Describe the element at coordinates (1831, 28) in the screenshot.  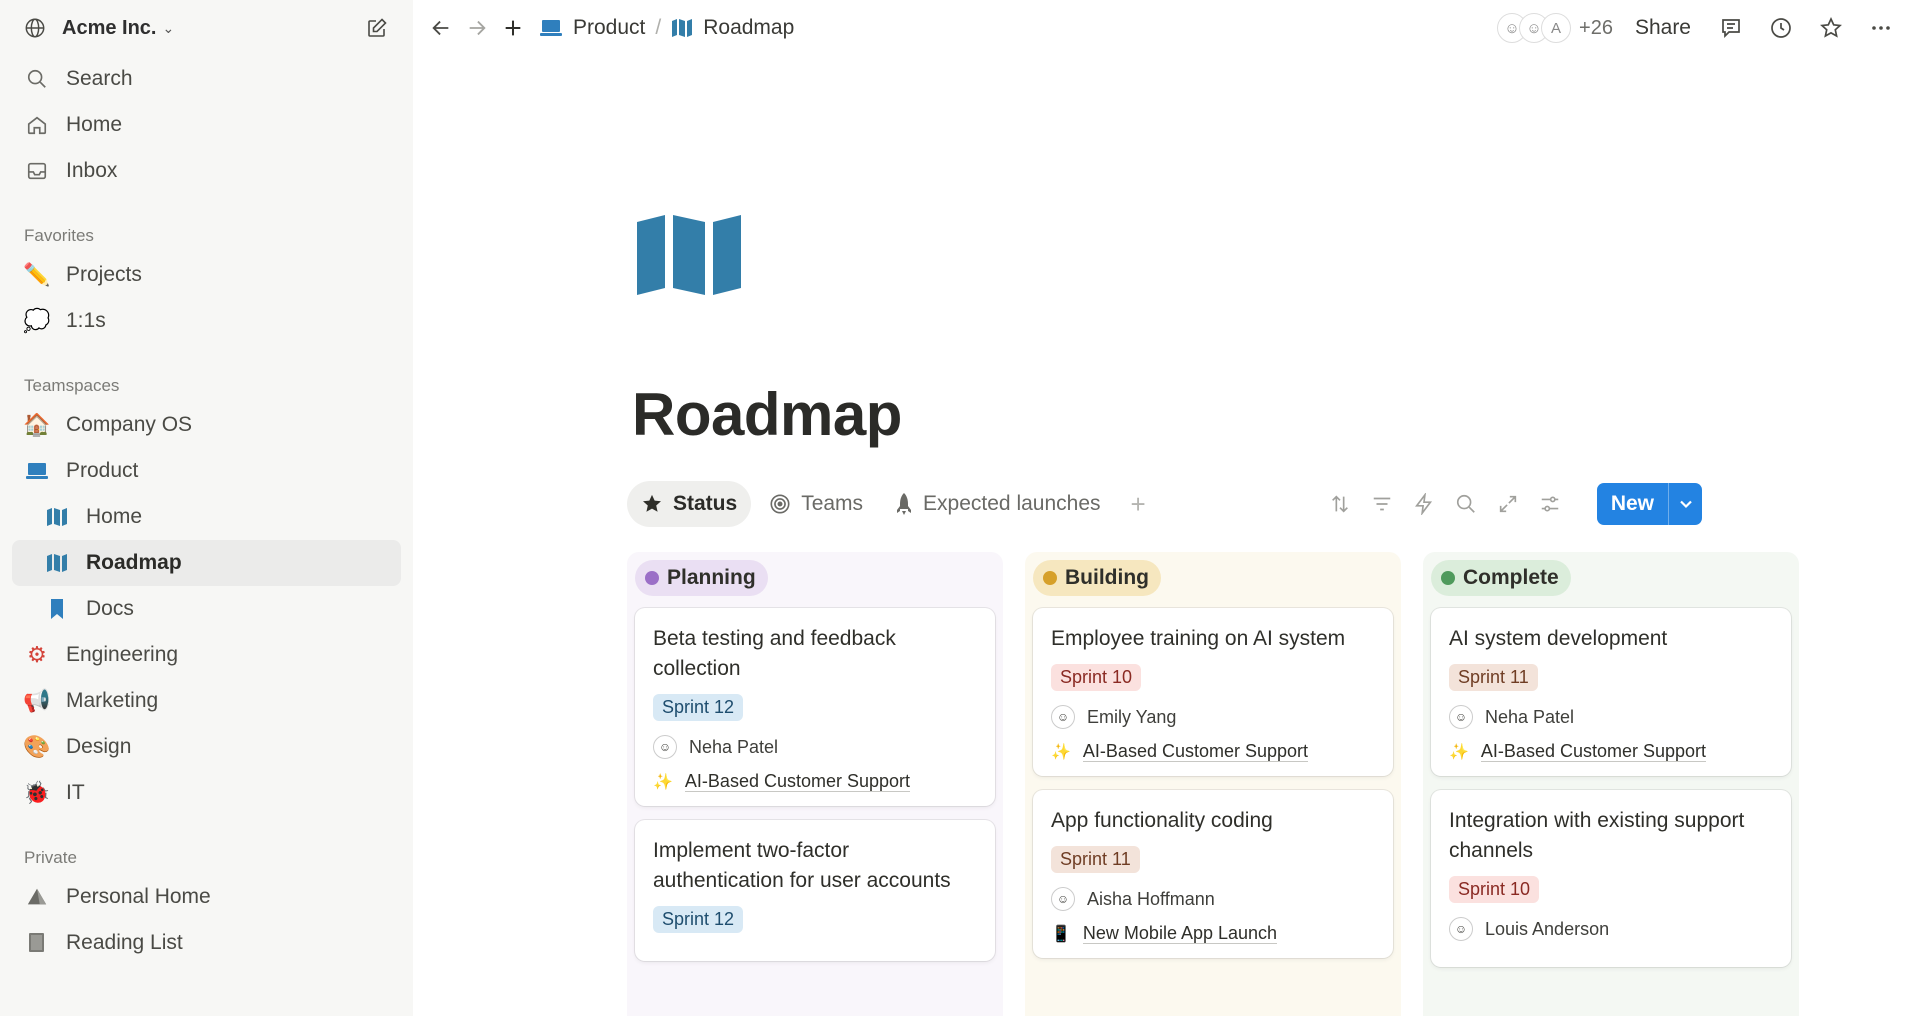
I see `star-icon` at that location.